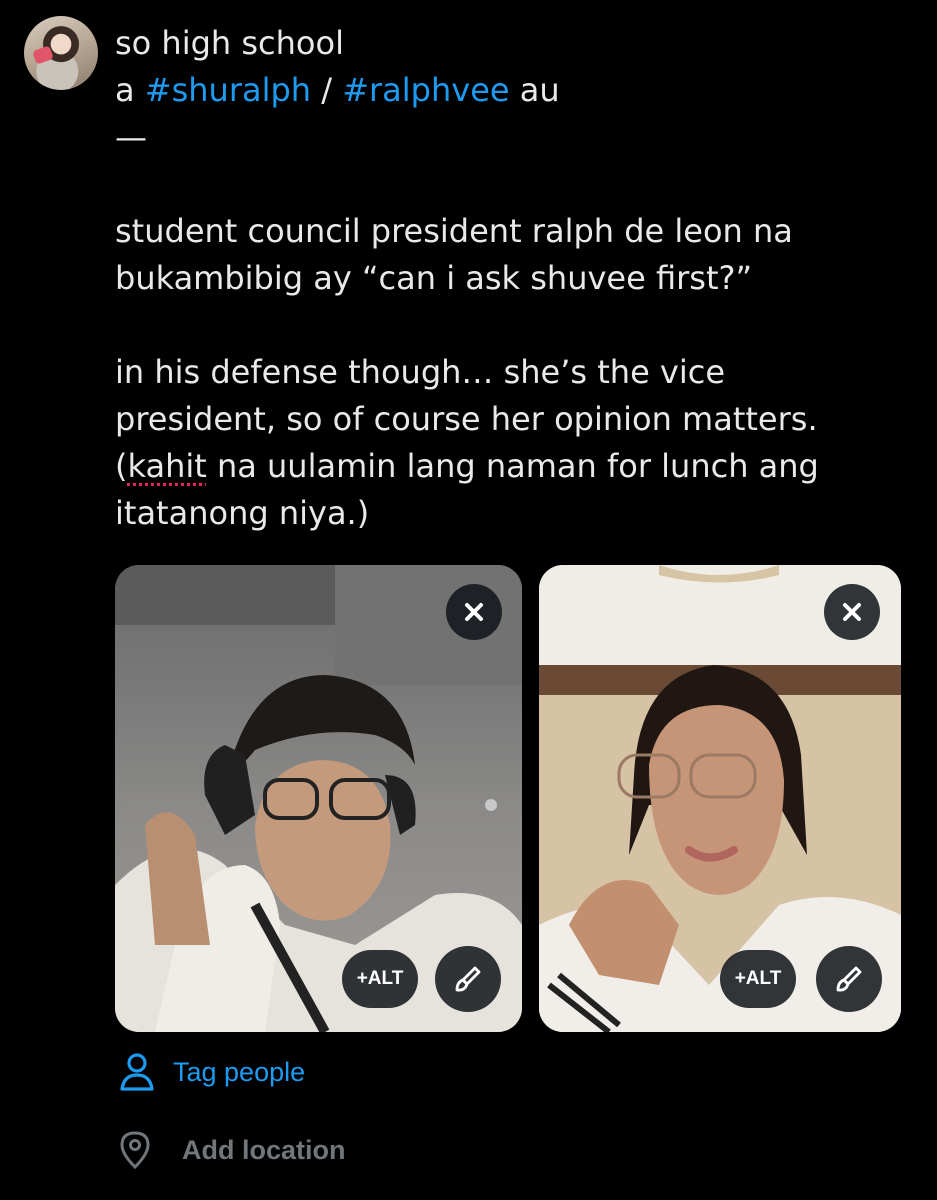 The height and width of the screenshot is (1200, 937). I want to click on location-pin-icon, so click(135, 1150).